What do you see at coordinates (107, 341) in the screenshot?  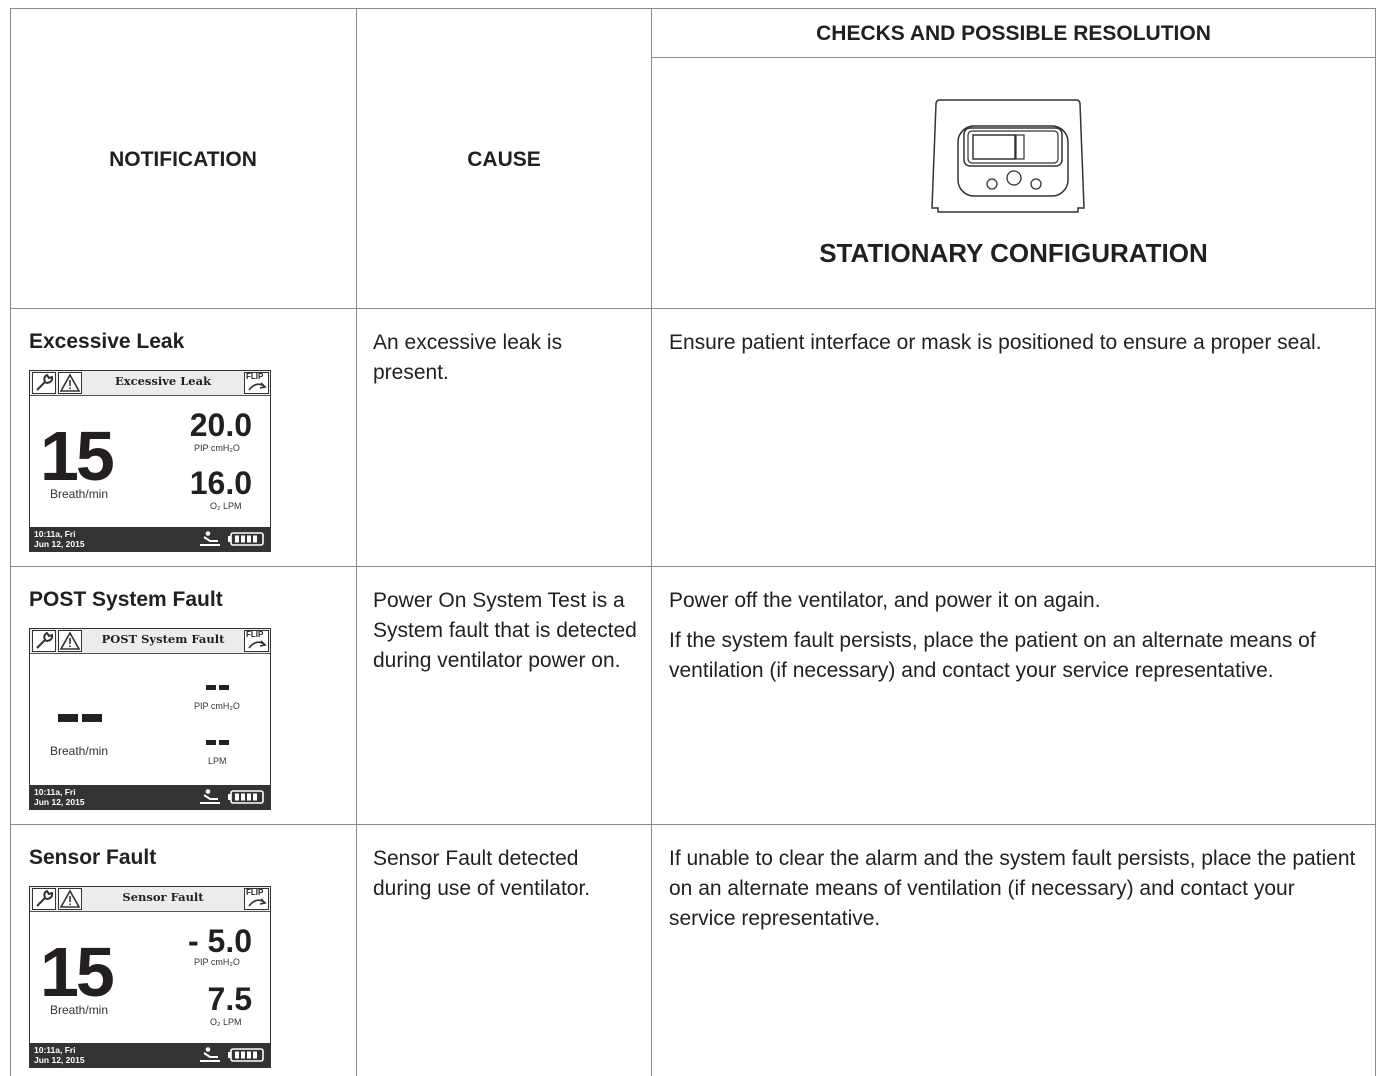 I see `notification-excessive-leak: Excessive Leak` at bounding box center [107, 341].